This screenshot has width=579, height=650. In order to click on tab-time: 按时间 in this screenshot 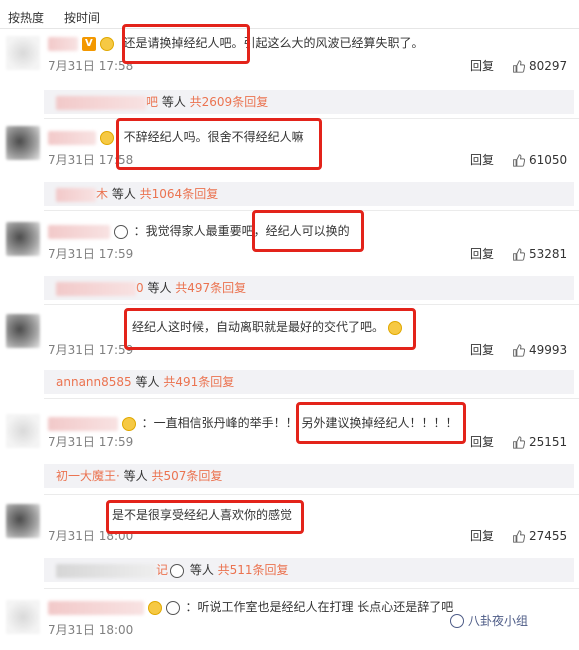, I will do `click(82, 18)`.